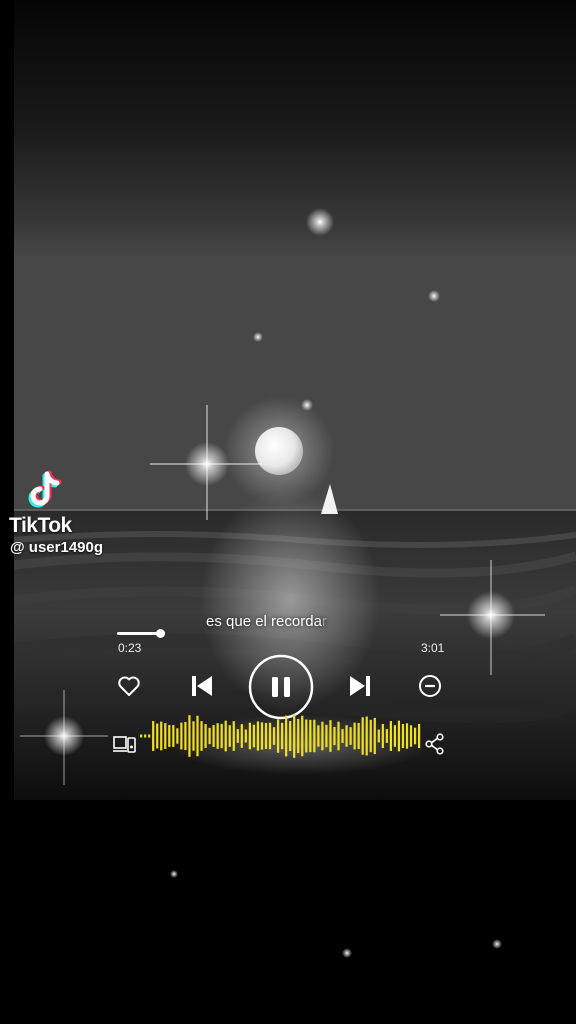  What do you see at coordinates (130, 648) in the screenshot?
I see `current-time: 0:23` at bounding box center [130, 648].